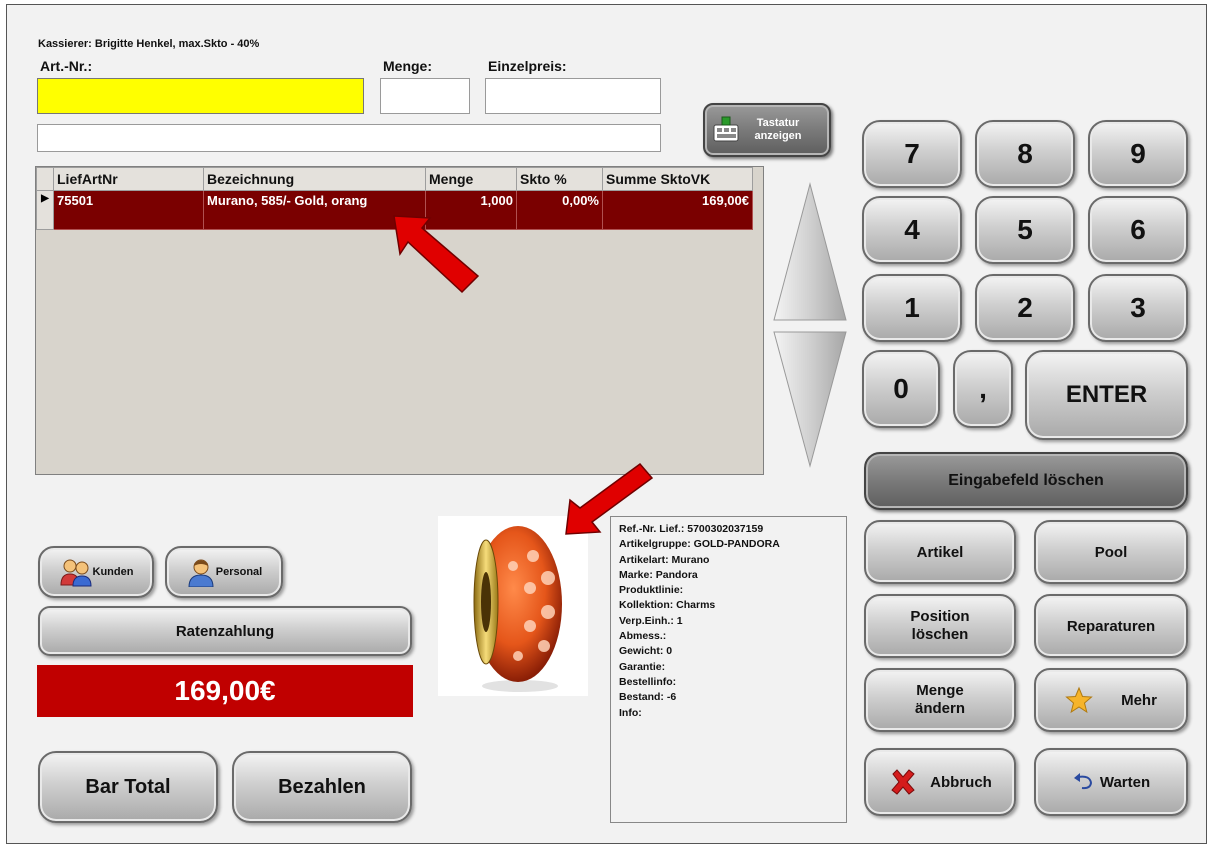 The image size is (1213, 849). What do you see at coordinates (940, 552) in the screenshot?
I see `artikel-button: Artikel` at bounding box center [940, 552].